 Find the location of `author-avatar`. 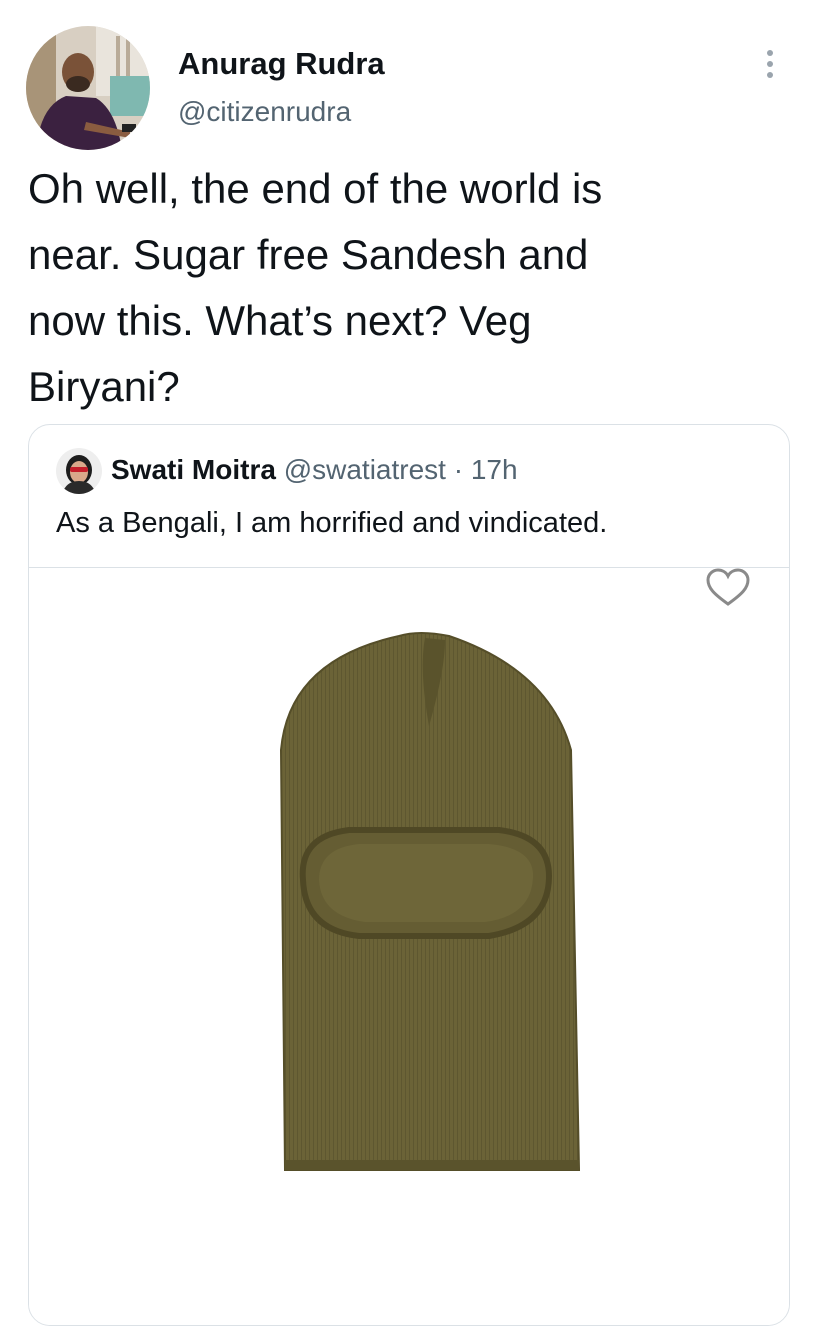

author-avatar is located at coordinates (88, 88).